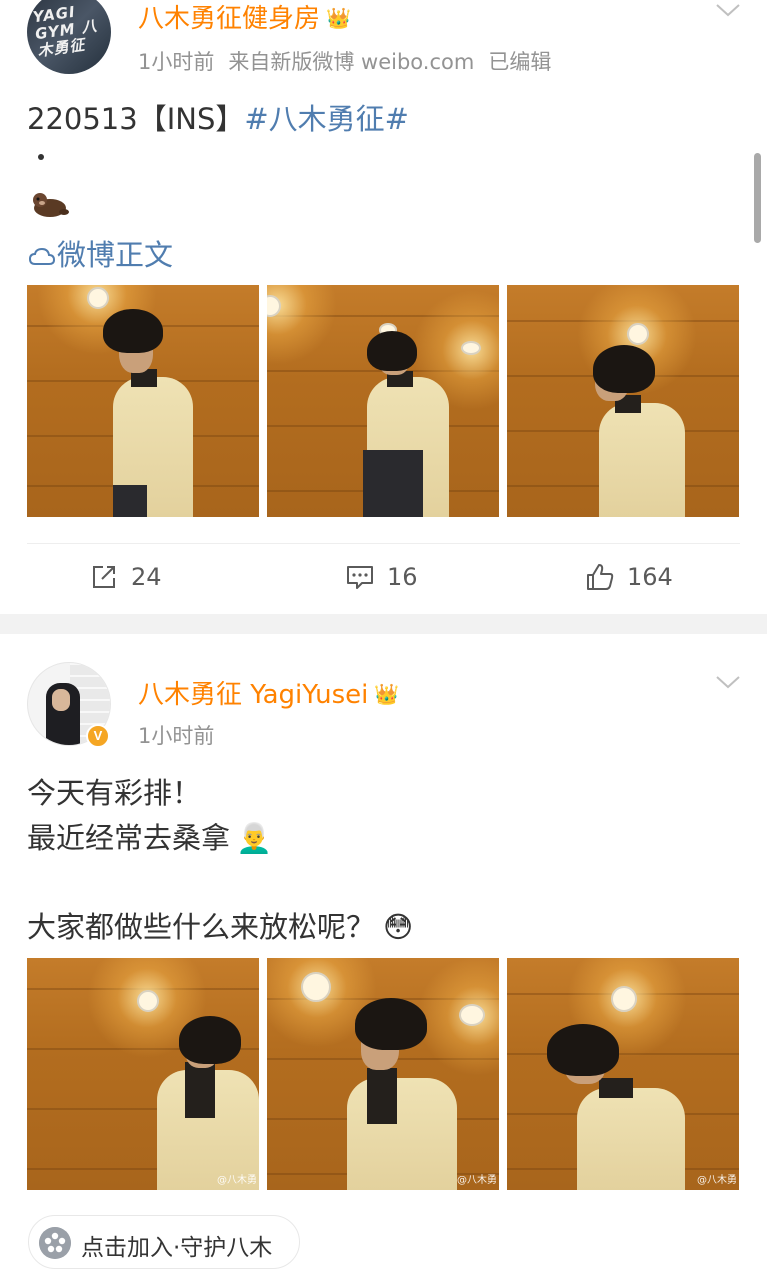  I want to click on like-icon, so click(600, 577).